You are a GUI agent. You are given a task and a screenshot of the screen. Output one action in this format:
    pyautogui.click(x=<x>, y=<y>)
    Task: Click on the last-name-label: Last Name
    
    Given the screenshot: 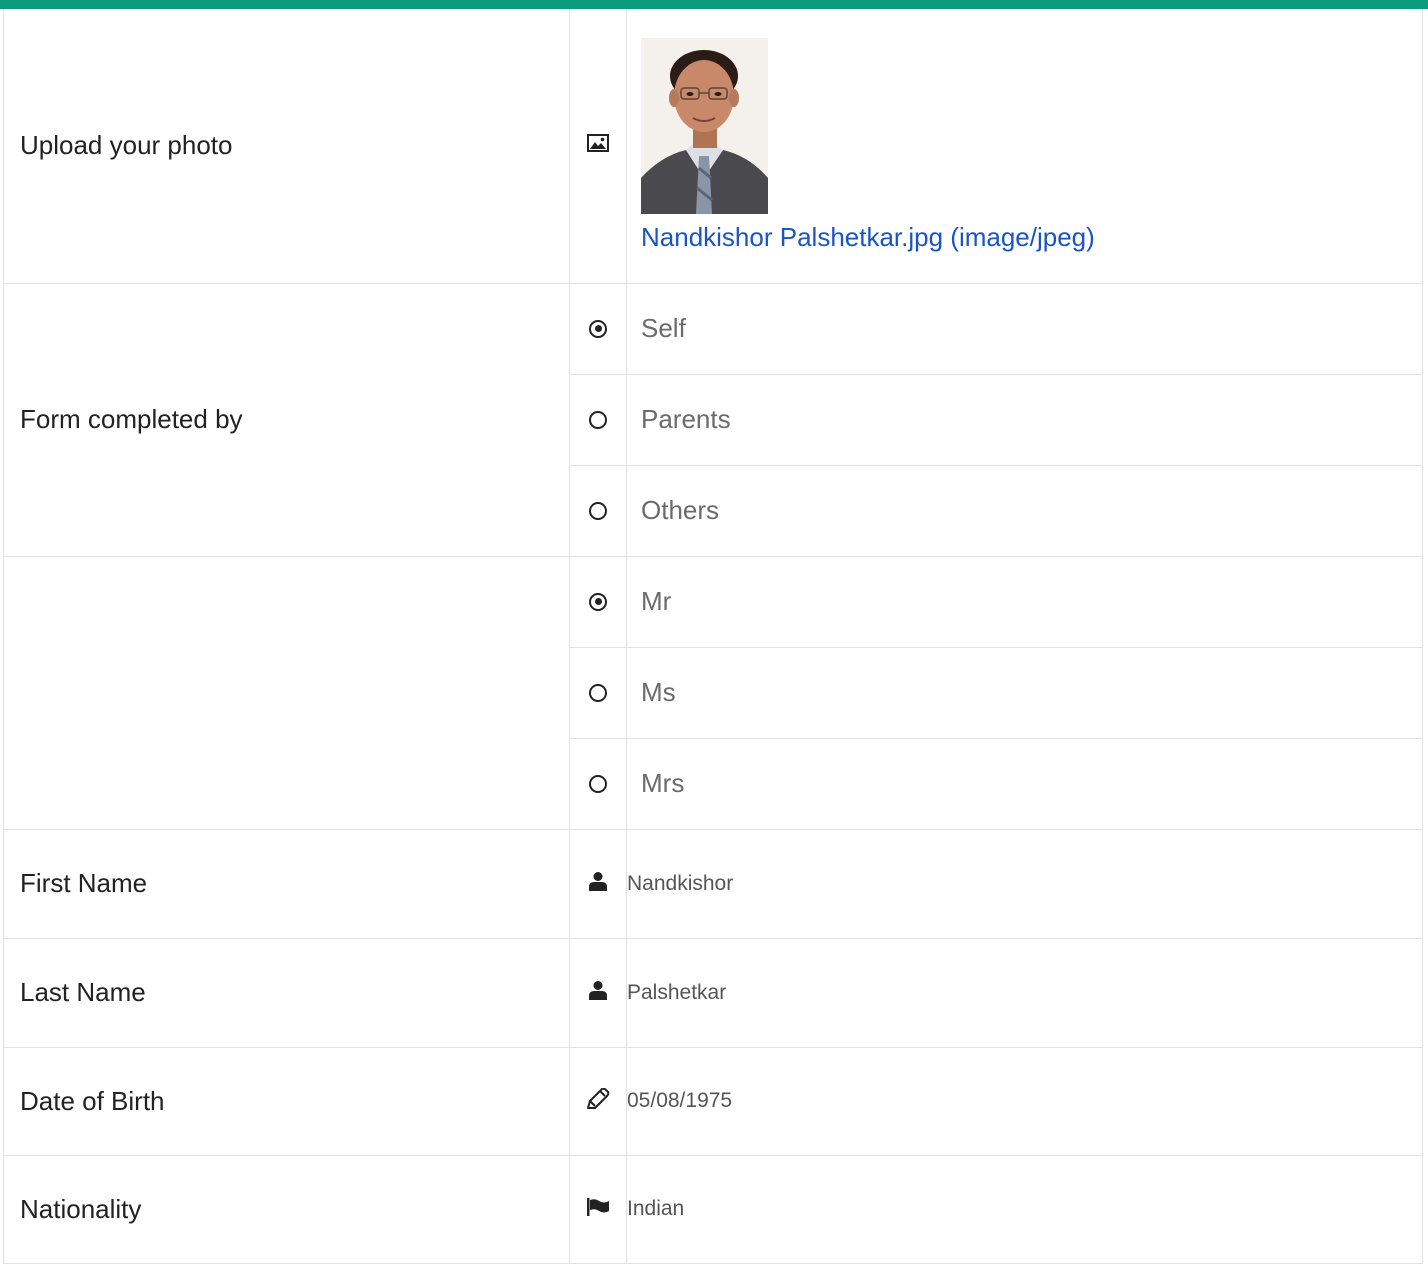 What is the action you would take?
    pyautogui.click(x=83, y=992)
    